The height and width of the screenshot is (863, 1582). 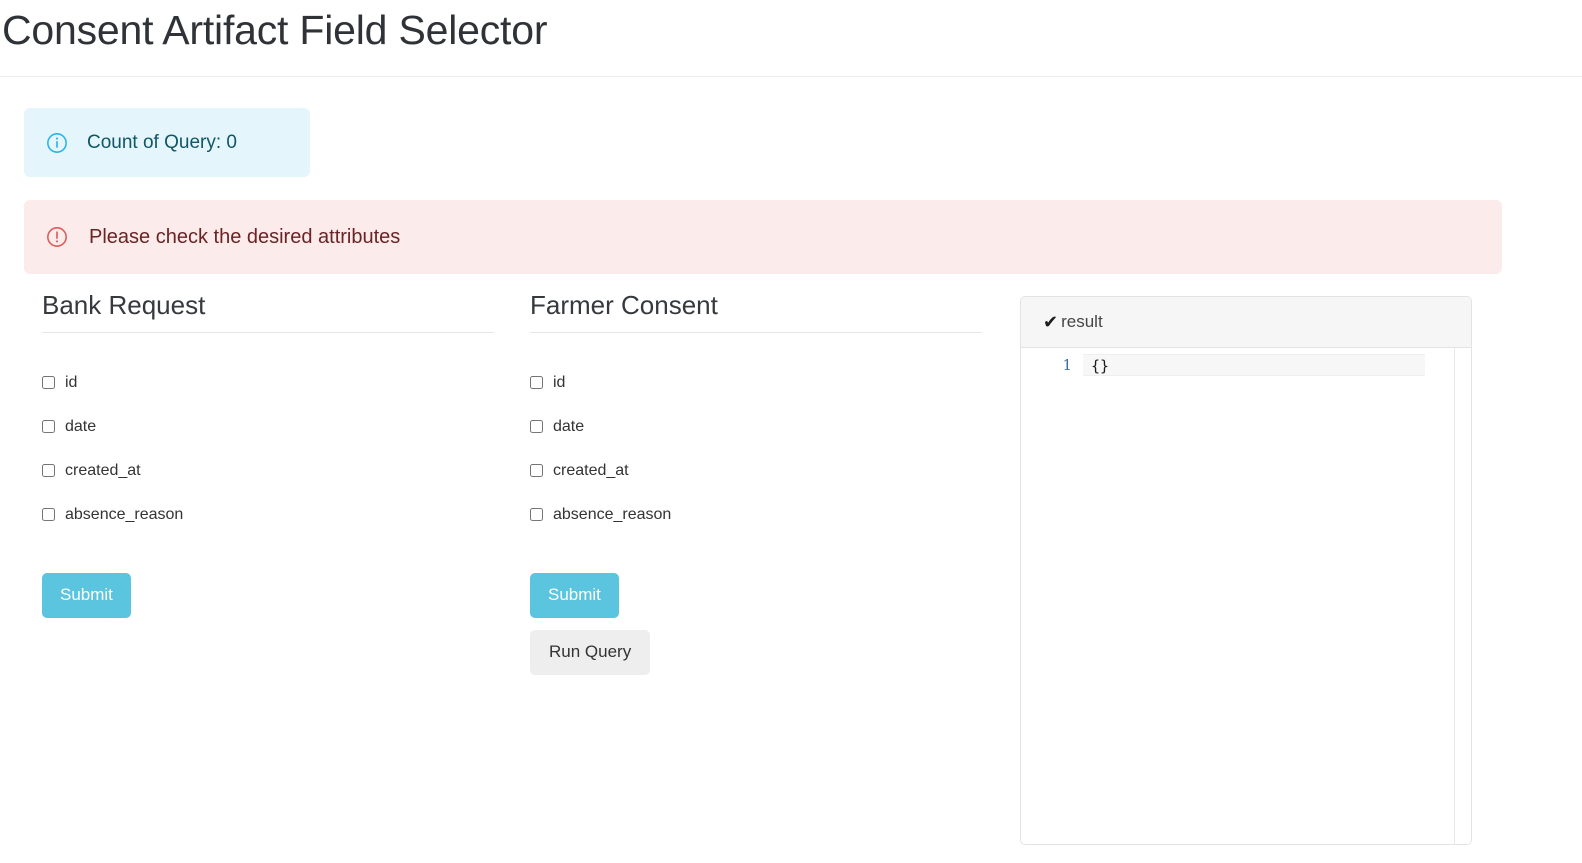 What do you see at coordinates (1462, 596) in the screenshot?
I see `editor-vertical-scrollbar` at bounding box center [1462, 596].